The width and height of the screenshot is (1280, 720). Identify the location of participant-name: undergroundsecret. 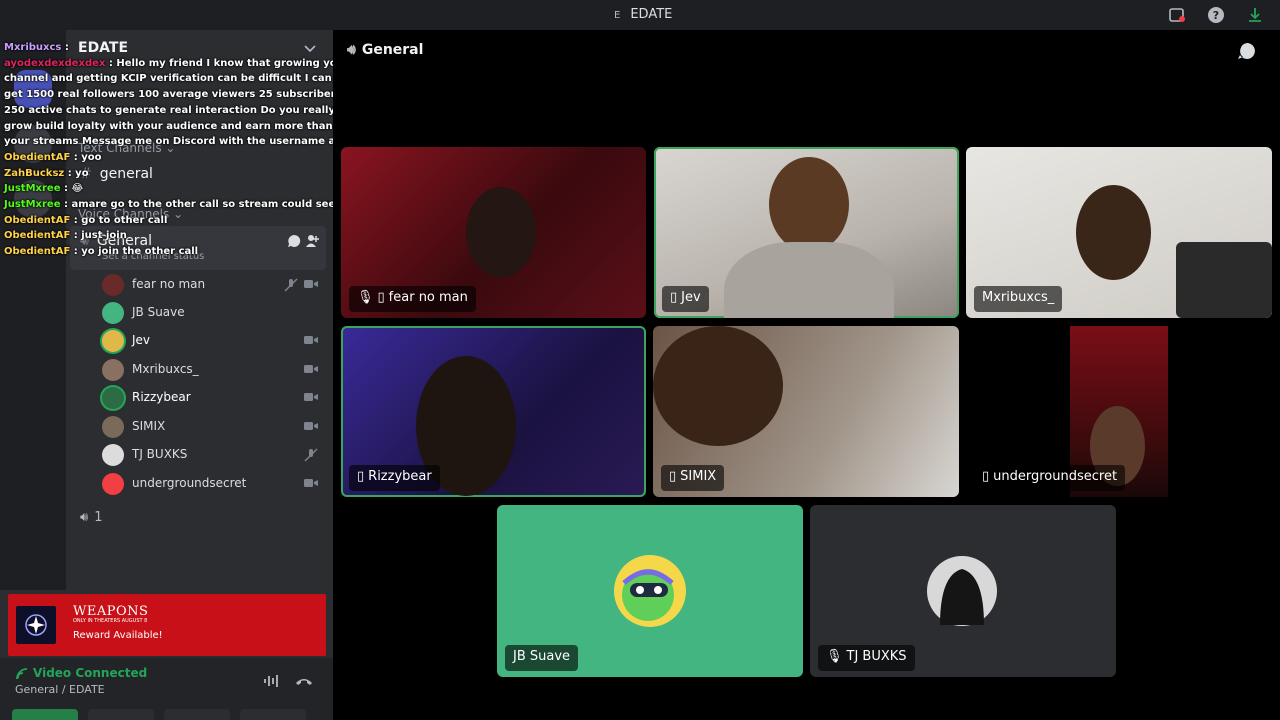
(1055, 476).